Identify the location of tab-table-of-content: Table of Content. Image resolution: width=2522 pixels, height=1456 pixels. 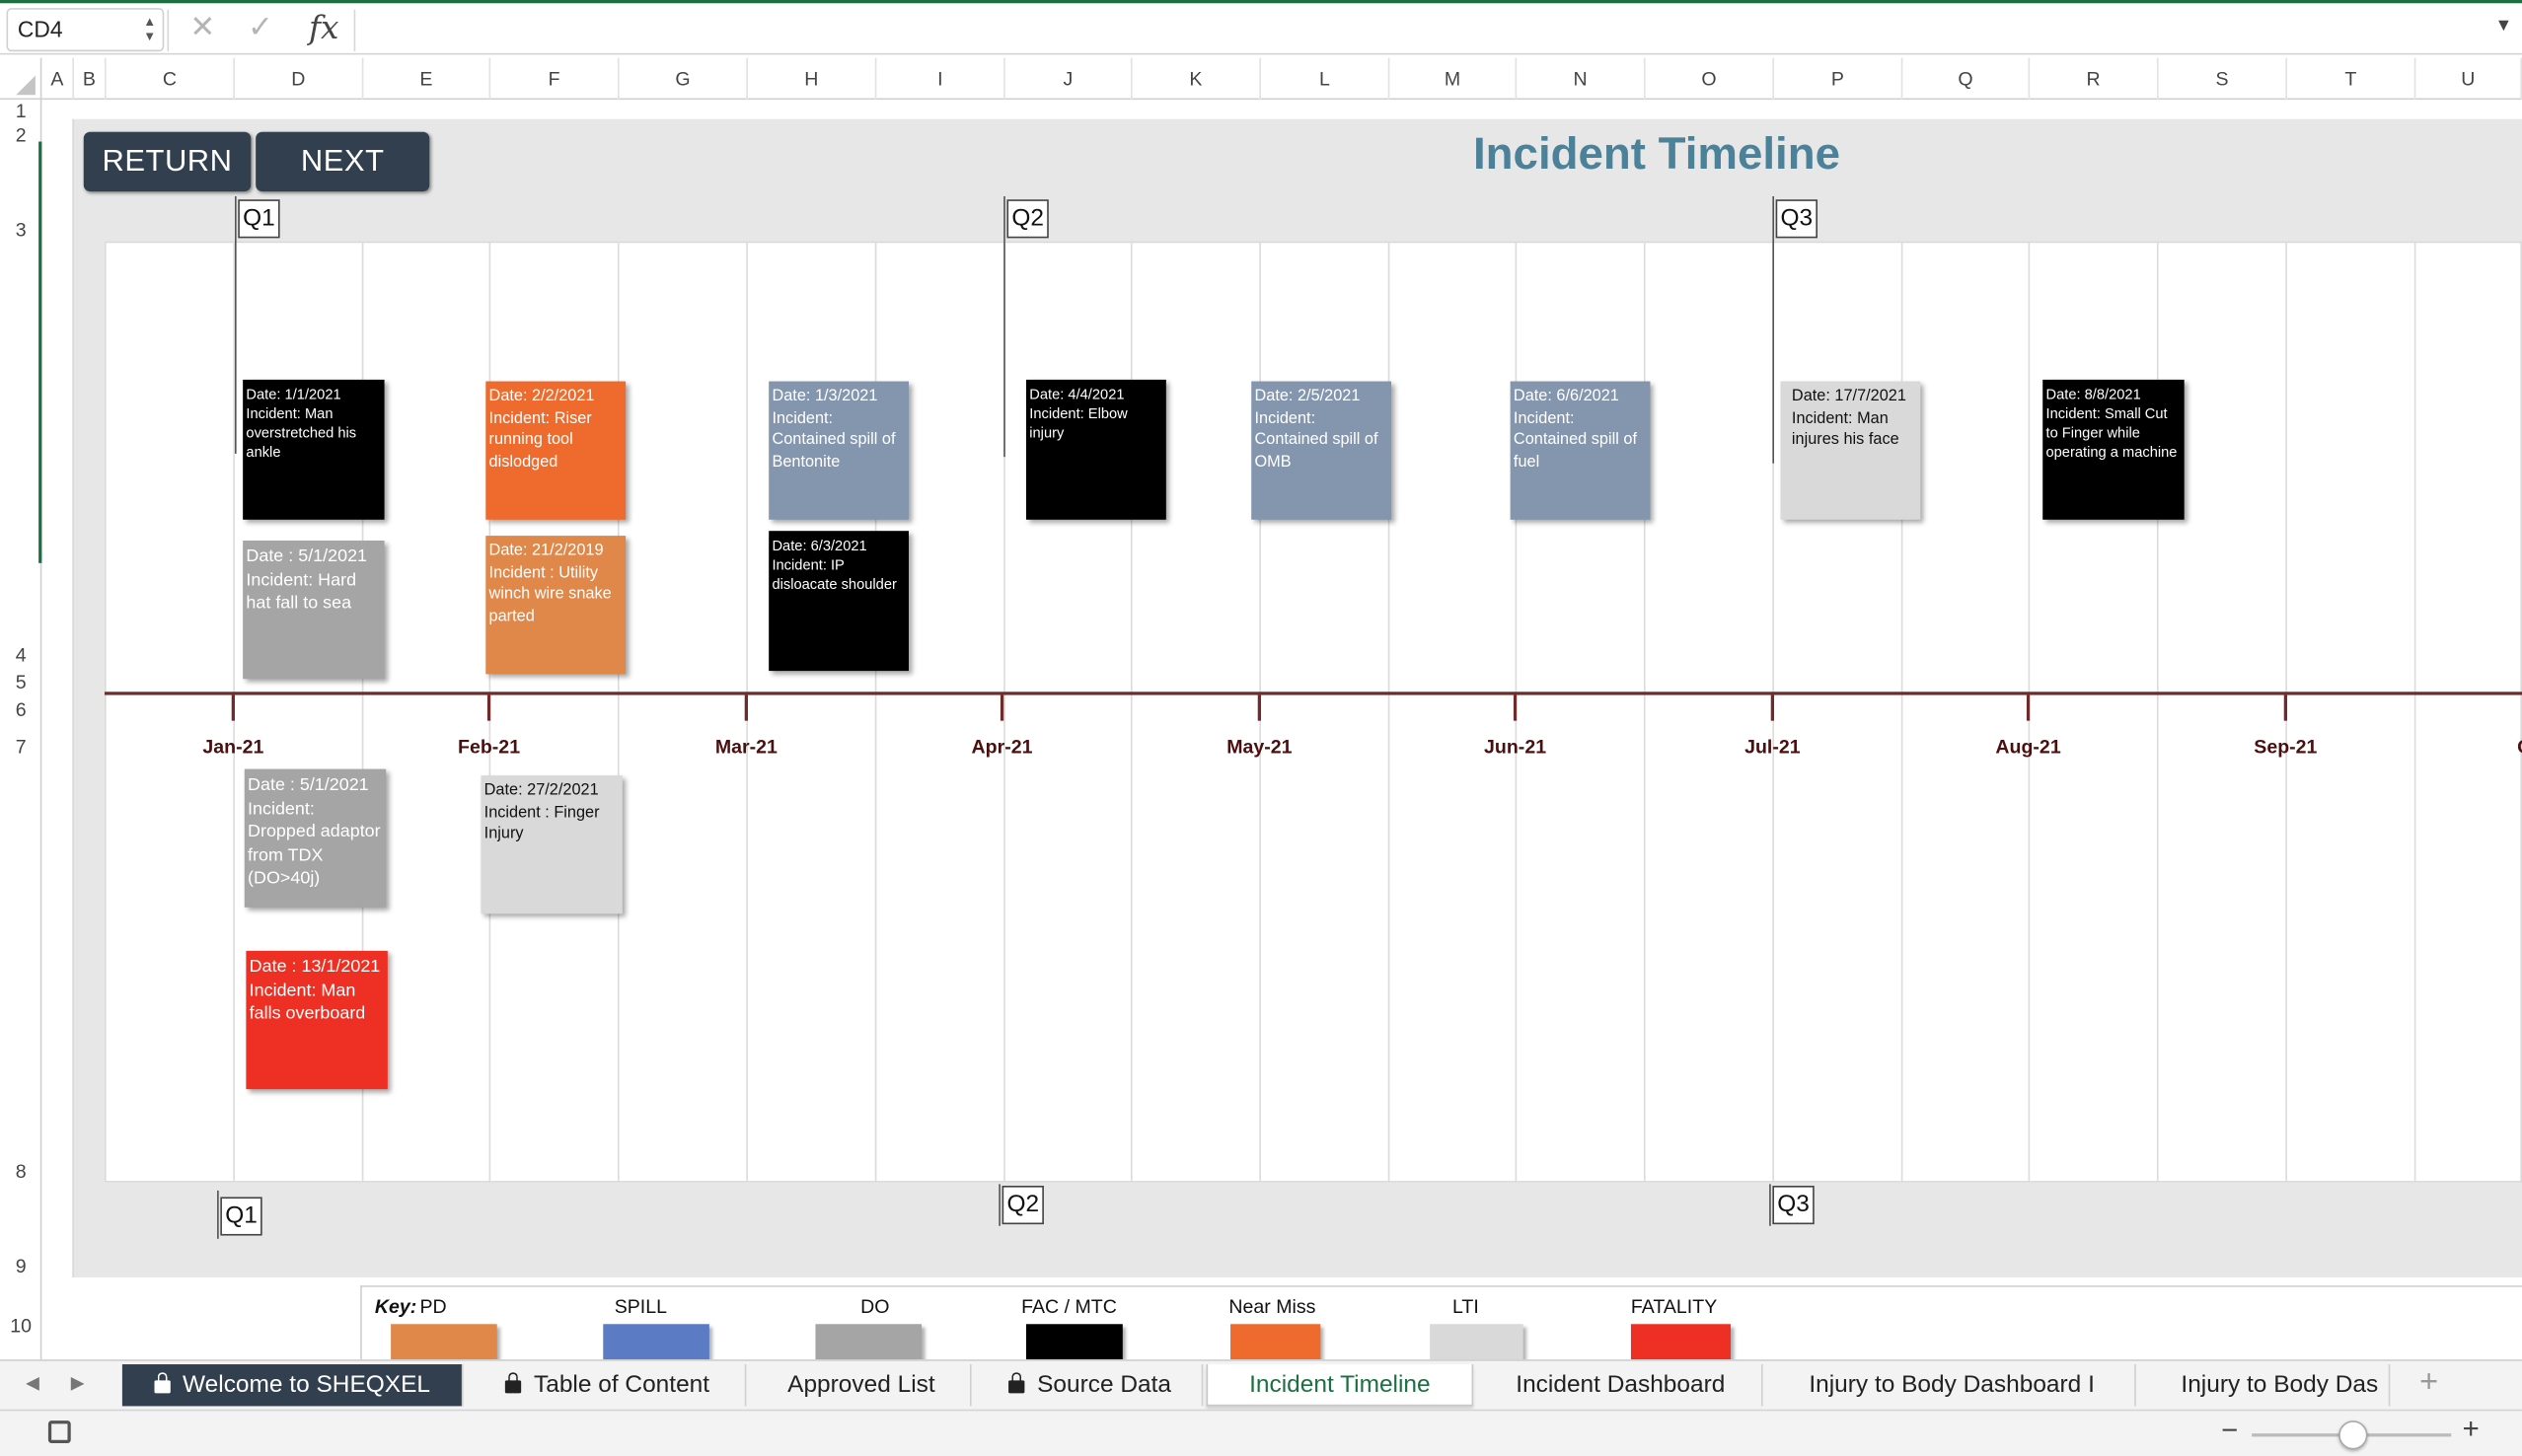
(608, 1385).